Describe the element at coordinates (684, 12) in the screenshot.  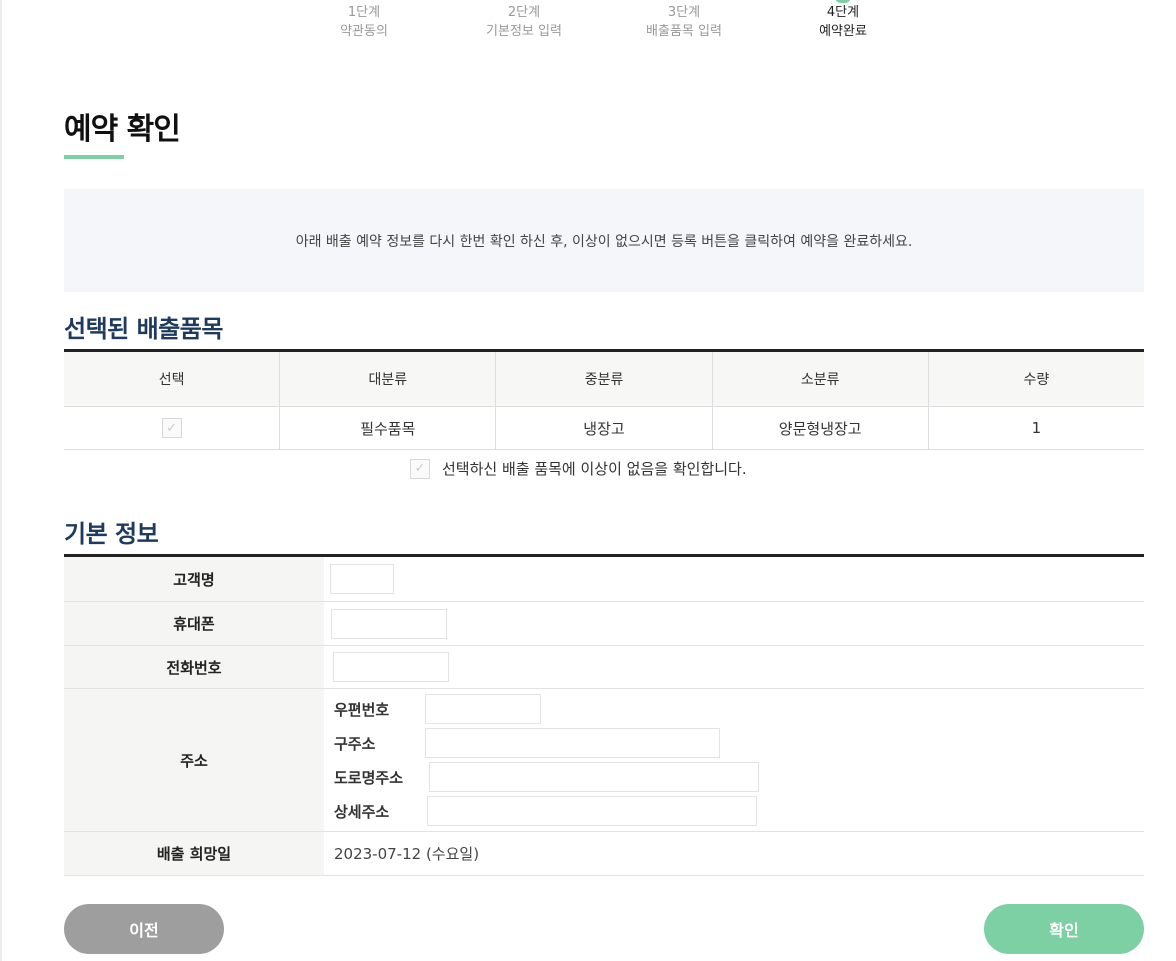
I see `step-3-number: 3단계` at that location.